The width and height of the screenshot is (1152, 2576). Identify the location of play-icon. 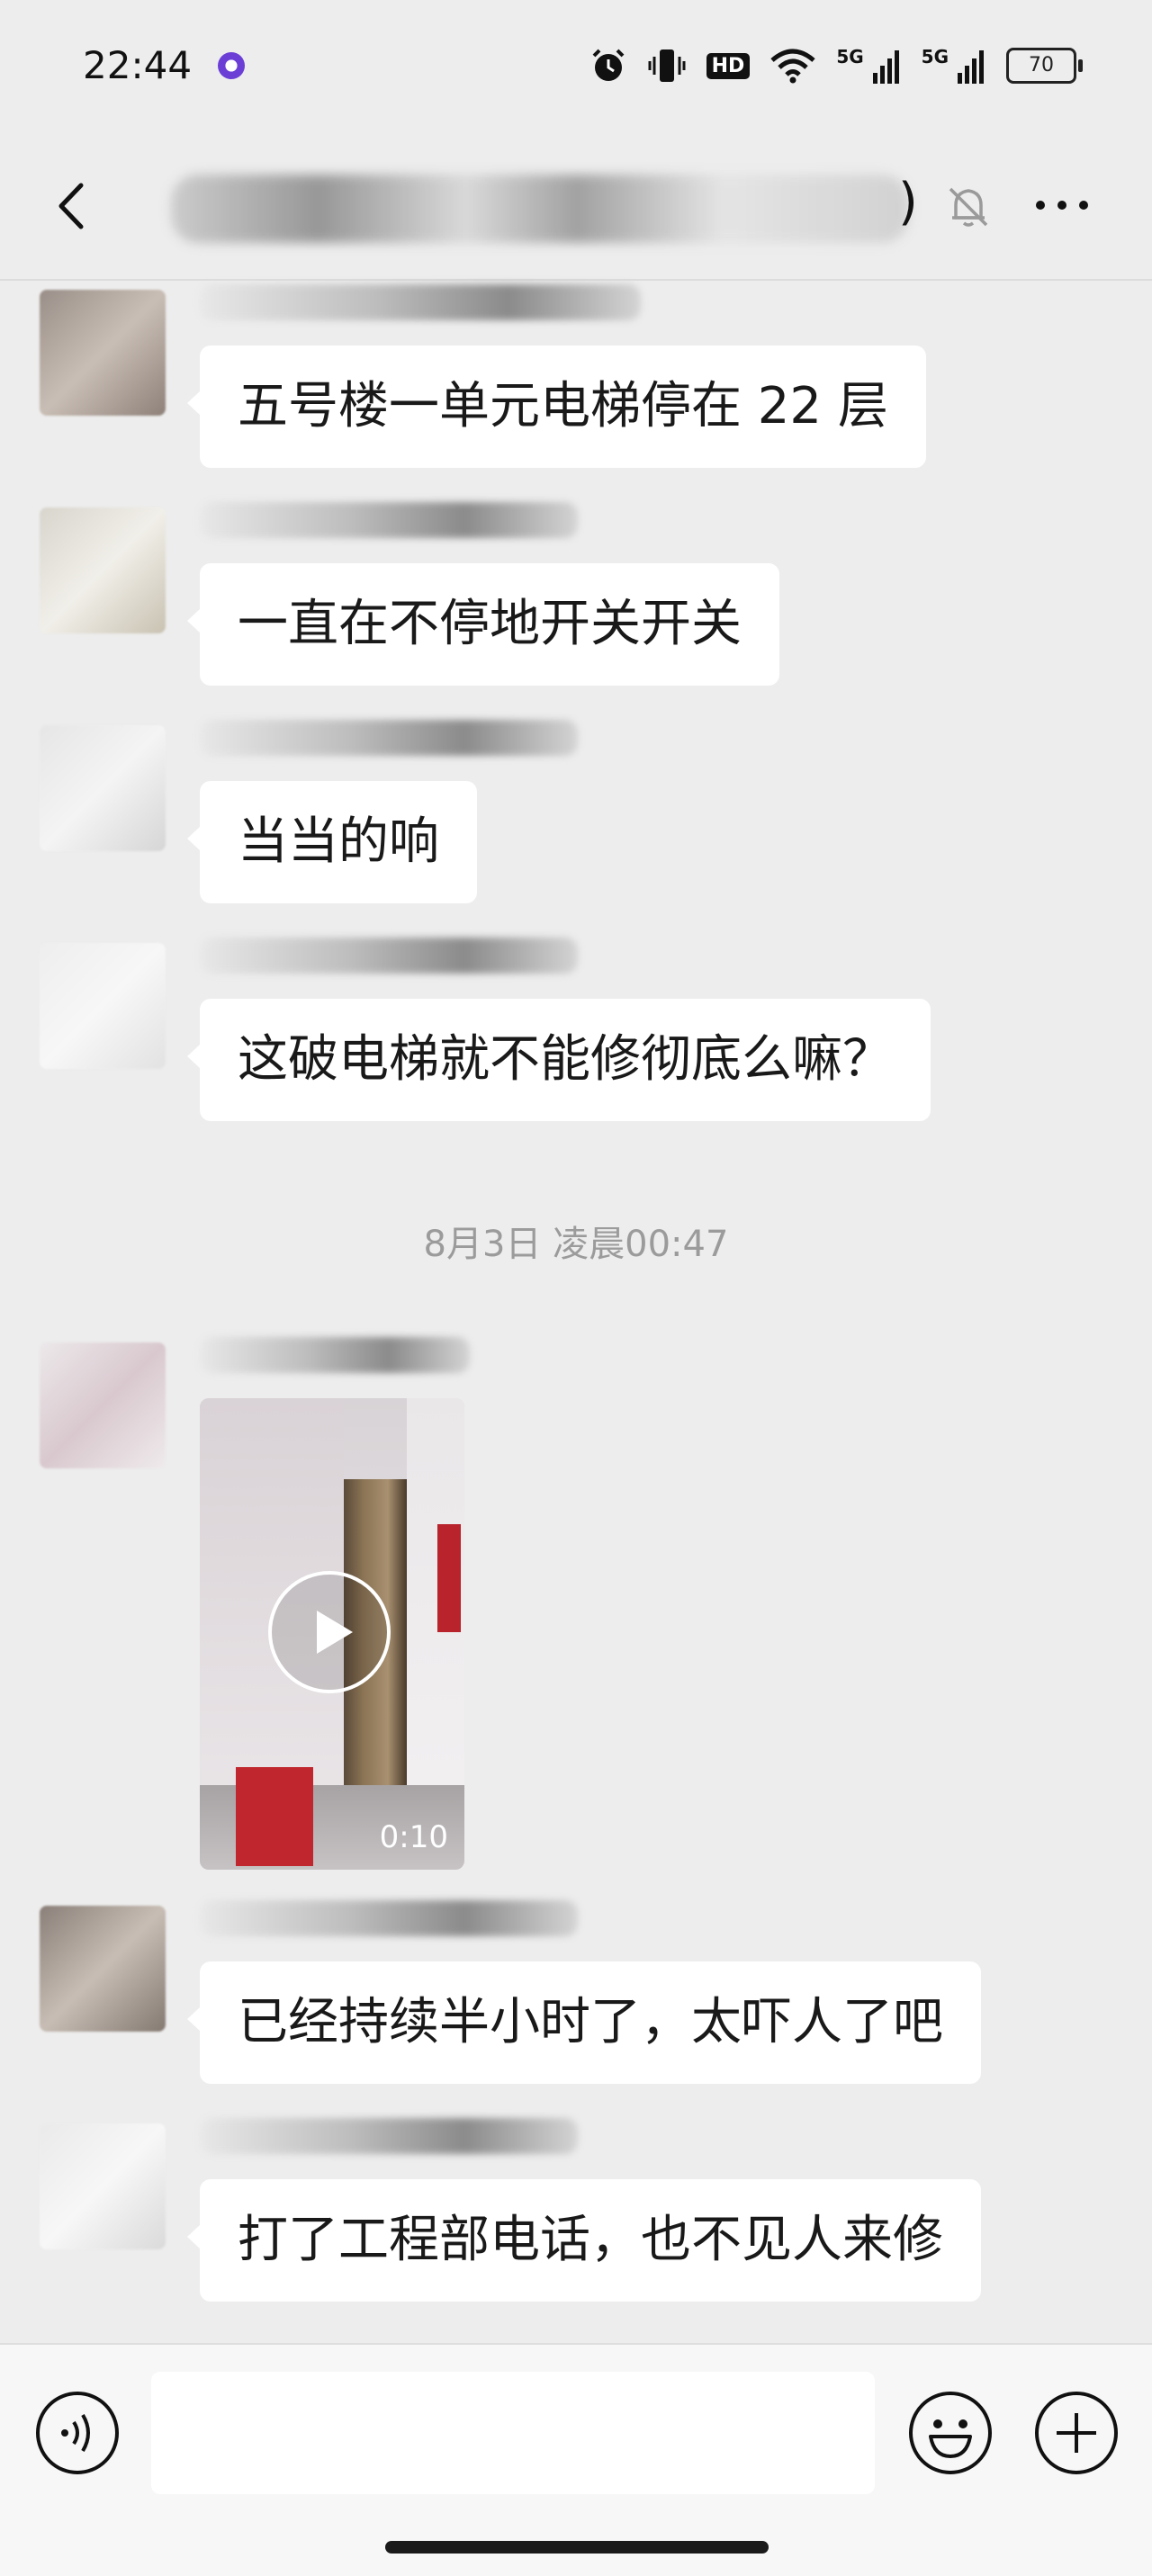
(329, 1632).